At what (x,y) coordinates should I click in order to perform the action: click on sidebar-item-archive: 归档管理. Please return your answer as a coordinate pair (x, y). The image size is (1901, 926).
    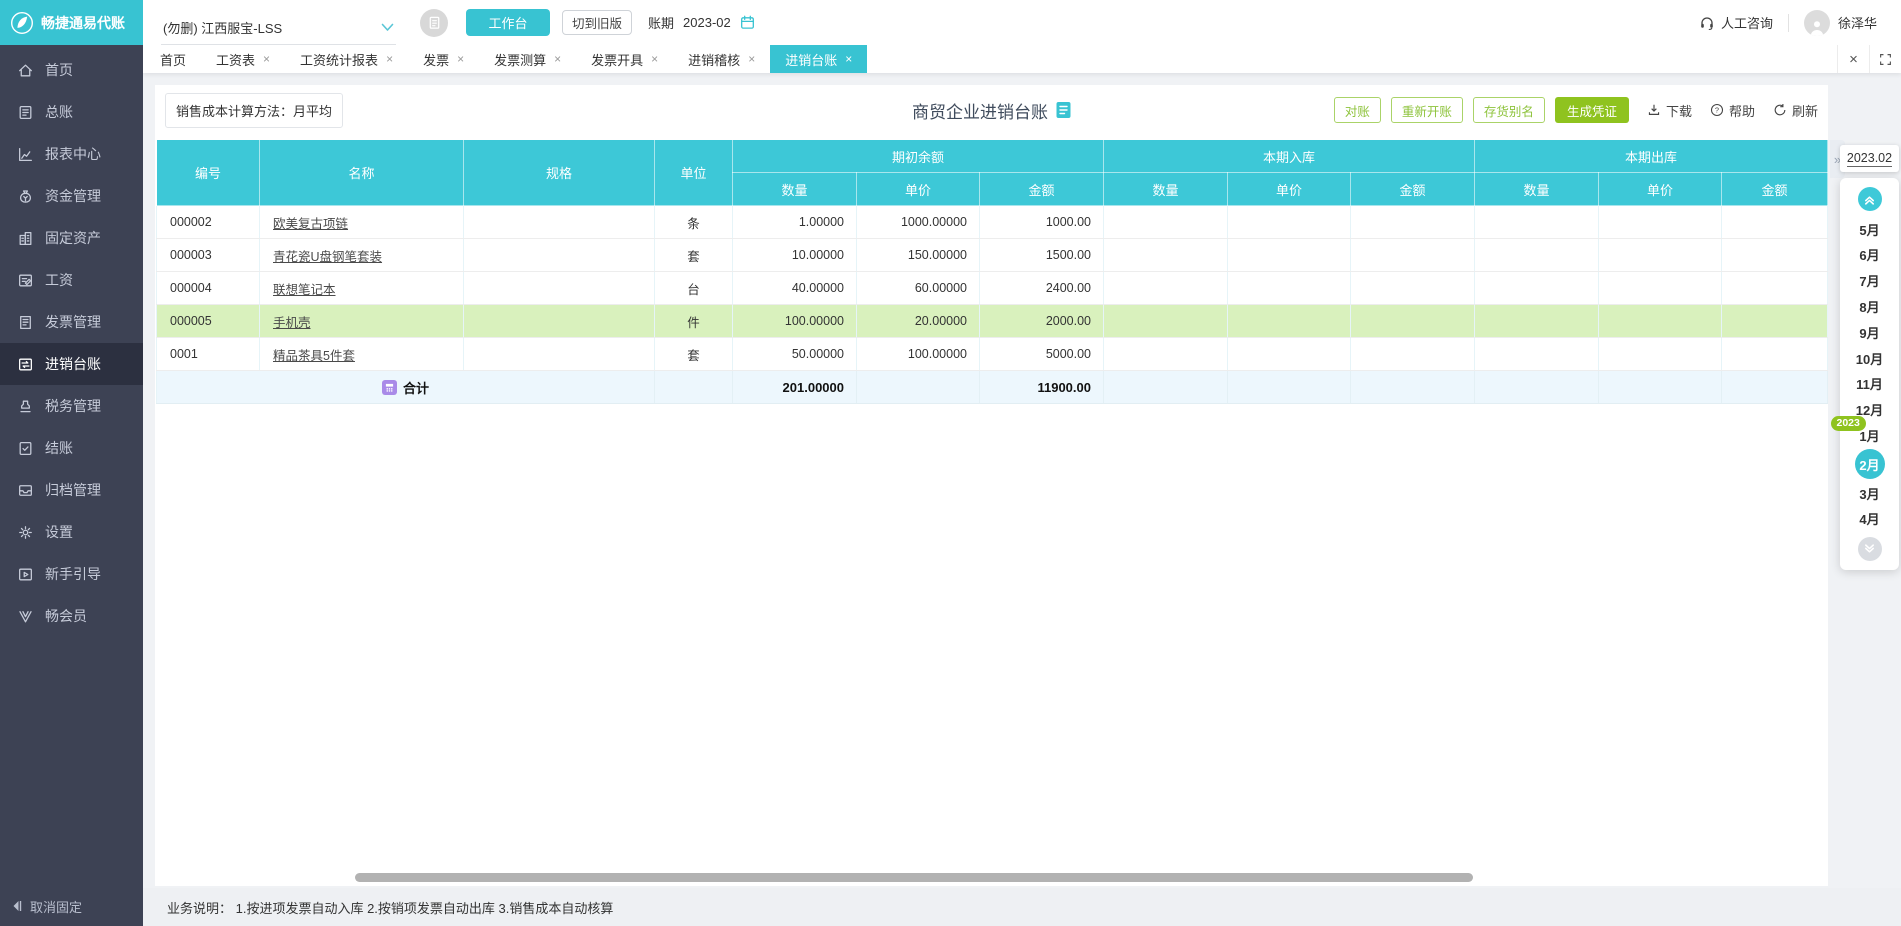
    Looking at the image, I should click on (71, 490).